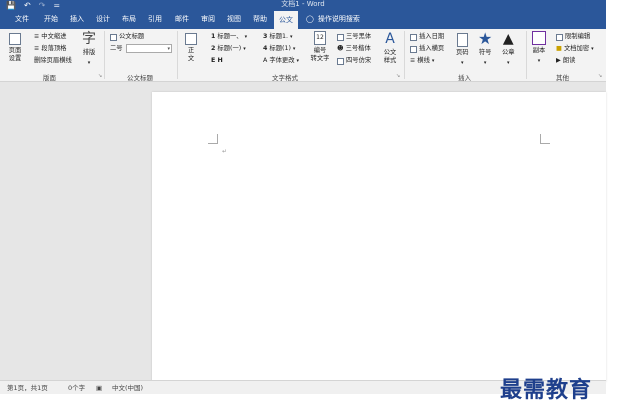  I want to click on seal-button: ▲ 公章 ▾, so click(508, 49).